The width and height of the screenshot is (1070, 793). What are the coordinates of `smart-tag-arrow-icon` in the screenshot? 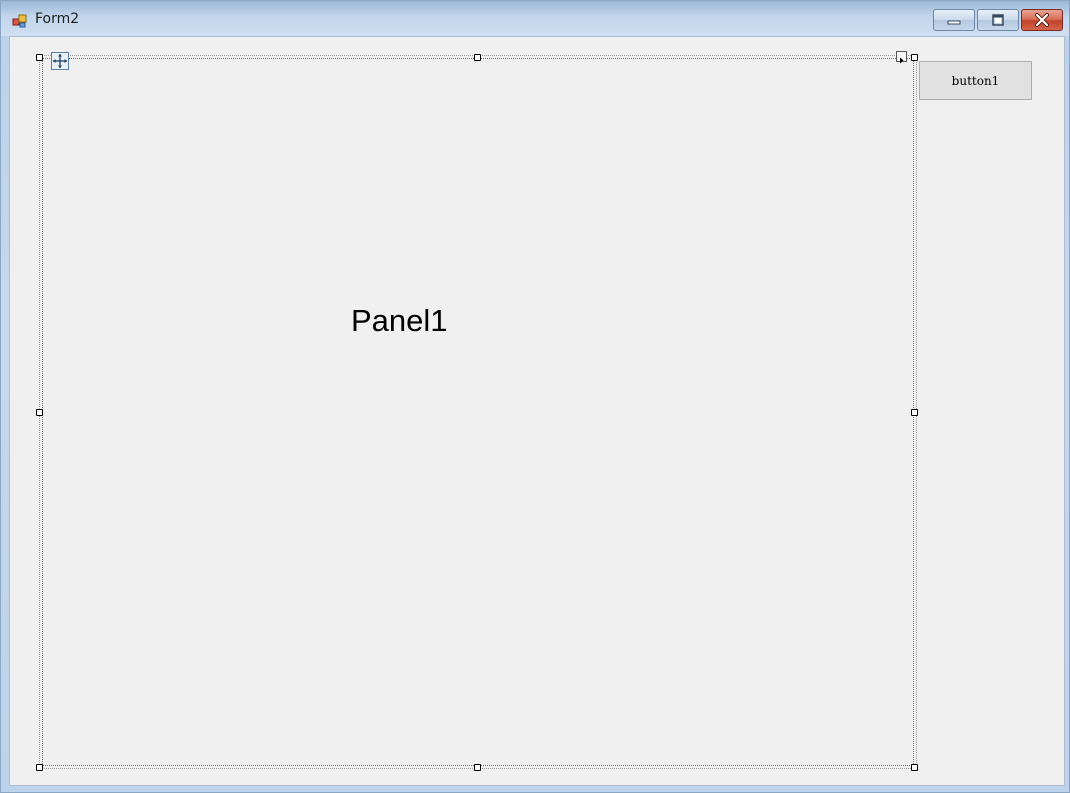 It's located at (902, 60).